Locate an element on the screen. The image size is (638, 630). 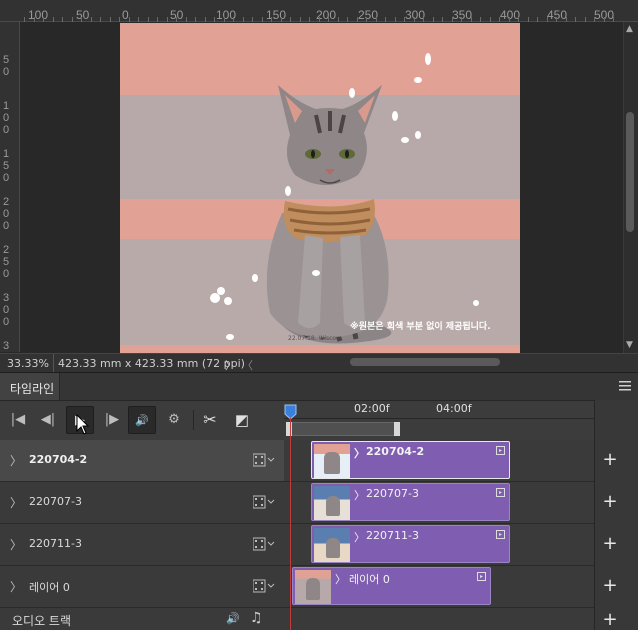
zoom-level: 33.33% is located at coordinates (28, 363).